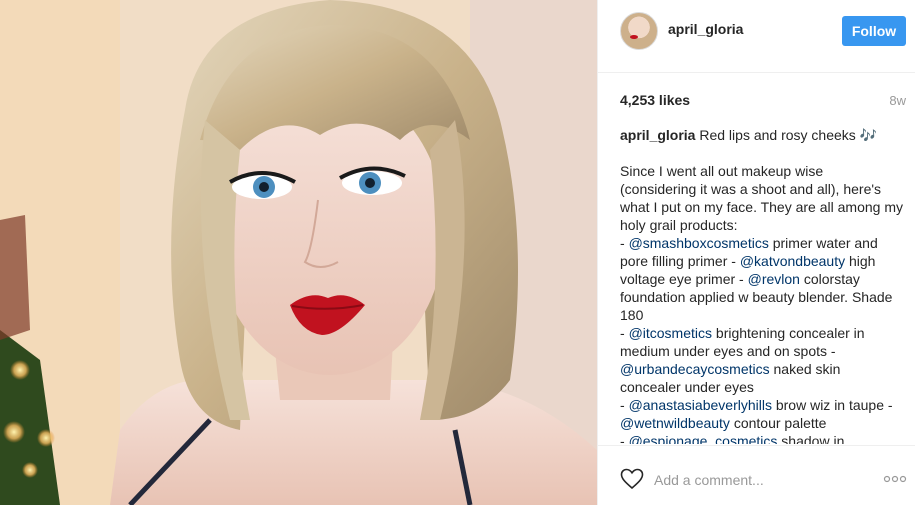 This screenshot has width=915, height=506. Describe the element at coordinates (778, 423) in the screenshot. I see `caption-text: contour palette` at that location.